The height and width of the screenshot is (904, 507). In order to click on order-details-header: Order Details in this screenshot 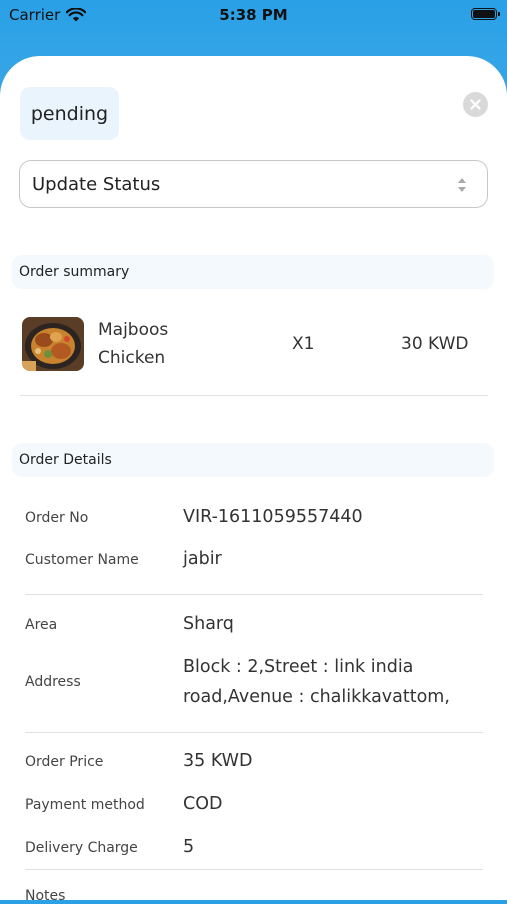, I will do `click(253, 460)`.